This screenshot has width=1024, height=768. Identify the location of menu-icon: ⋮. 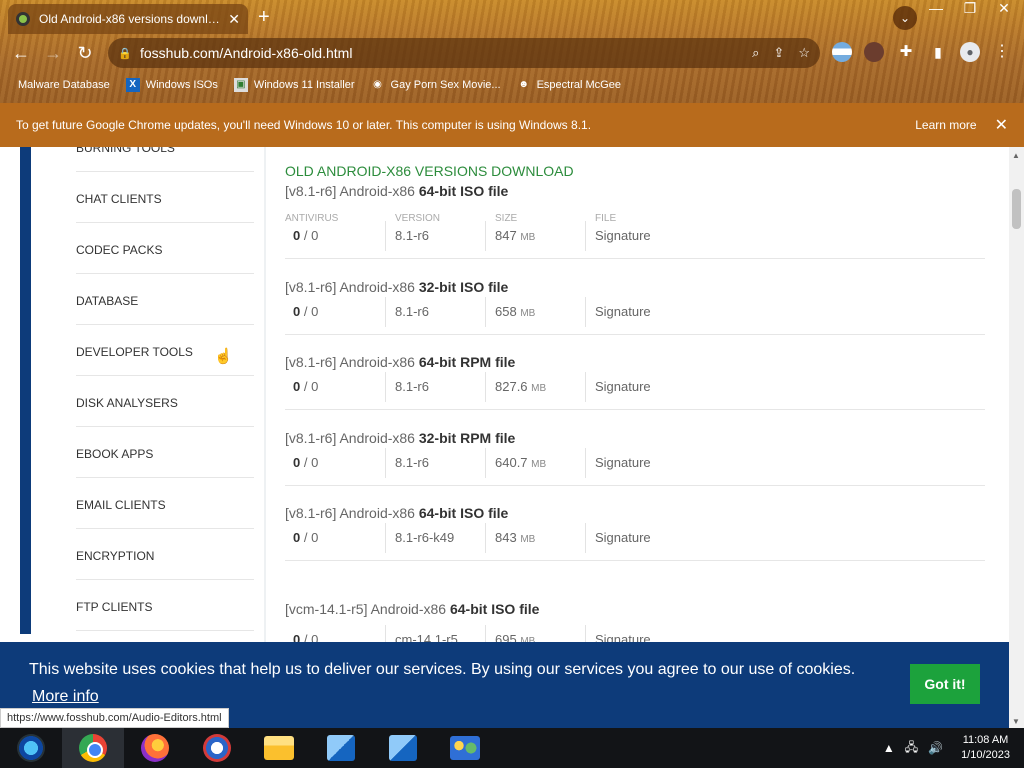
(1002, 52).